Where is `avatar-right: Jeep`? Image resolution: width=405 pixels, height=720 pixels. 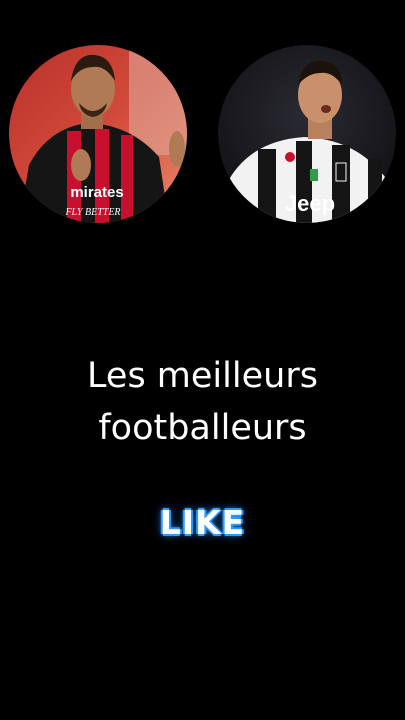
avatar-right: Jeep is located at coordinates (307, 134).